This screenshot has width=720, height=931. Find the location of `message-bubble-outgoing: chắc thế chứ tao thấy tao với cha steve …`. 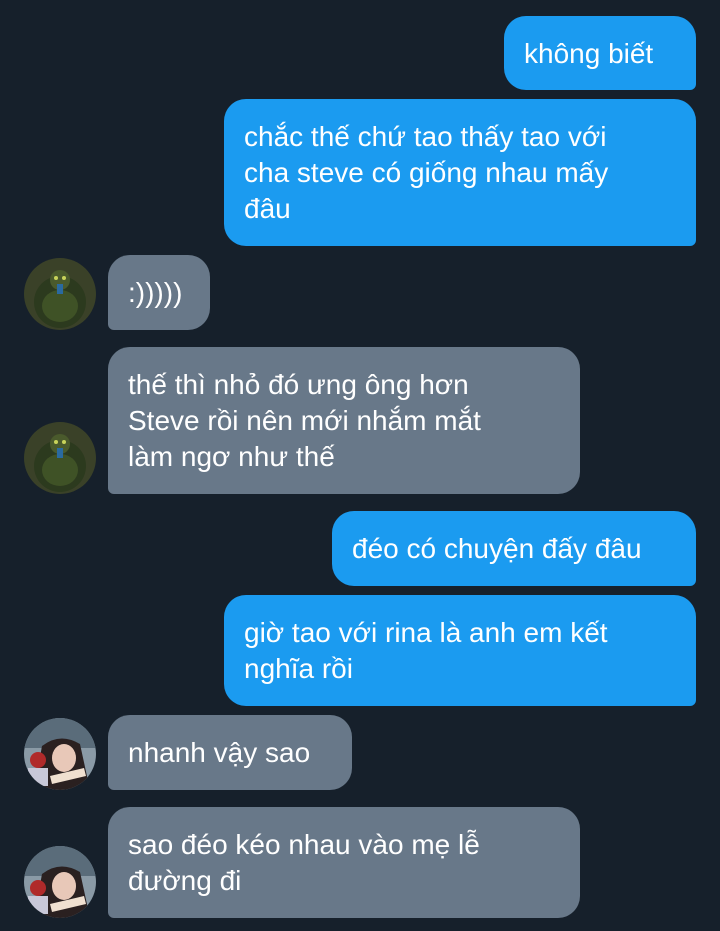

message-bubble-outgoing: chắc thế chứ tao thấy tao với cha steve … is located at coordinates (460, 172).